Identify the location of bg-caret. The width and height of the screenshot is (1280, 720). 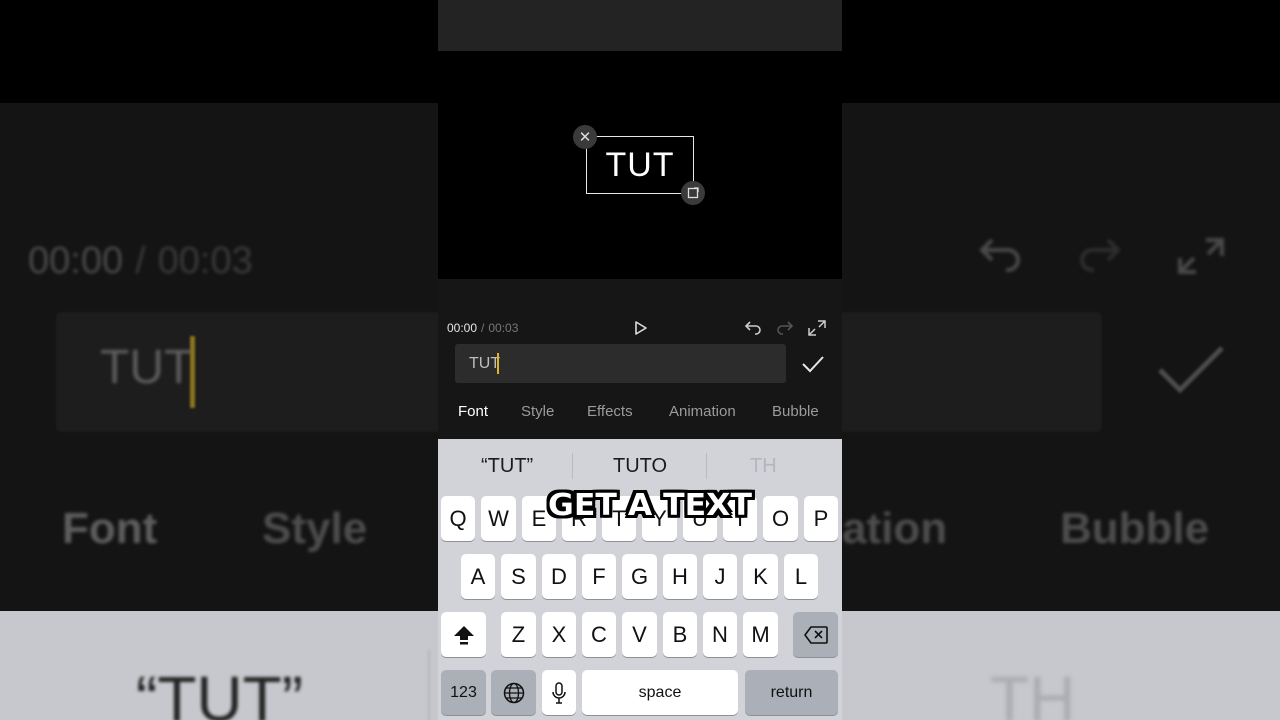
(192, 372).